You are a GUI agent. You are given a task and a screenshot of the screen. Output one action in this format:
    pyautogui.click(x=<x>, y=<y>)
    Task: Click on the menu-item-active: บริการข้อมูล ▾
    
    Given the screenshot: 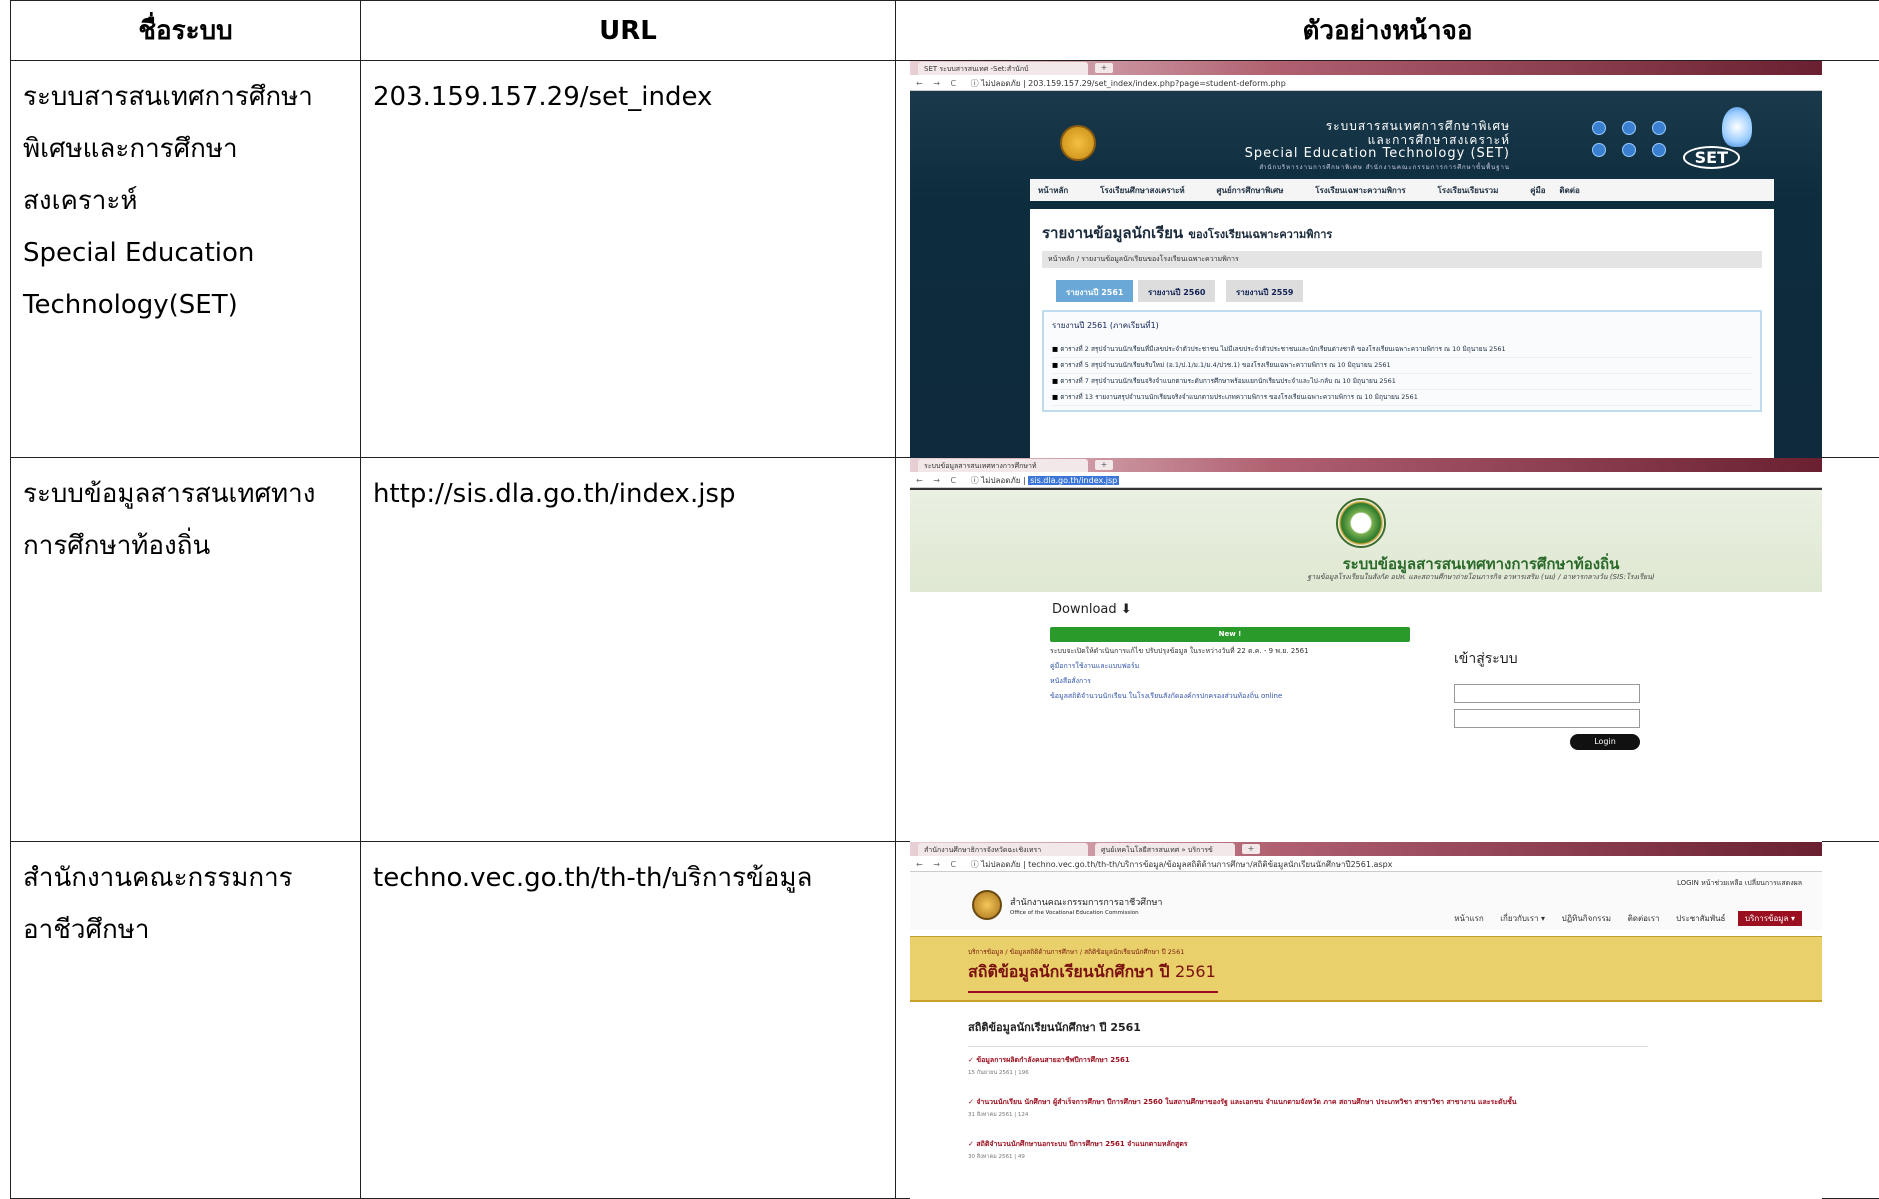 What is the action you would take?
    pyautogui.click(x=1770, y=918)
    